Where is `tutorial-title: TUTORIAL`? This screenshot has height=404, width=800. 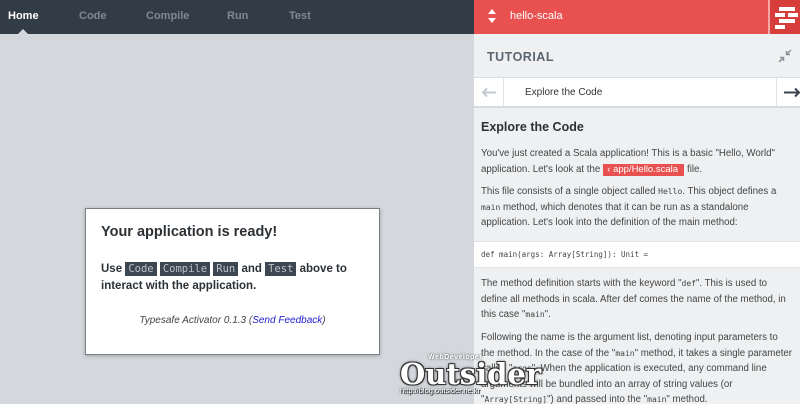
tutorial-title: TUTORIAL is located at coordinates (520, 57).